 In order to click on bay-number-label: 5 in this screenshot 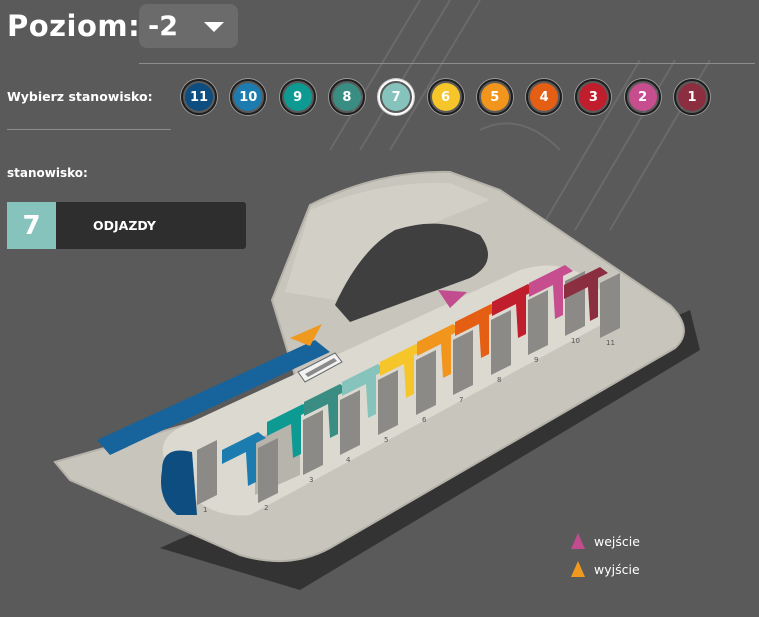, I will do `click(386, 440)`.